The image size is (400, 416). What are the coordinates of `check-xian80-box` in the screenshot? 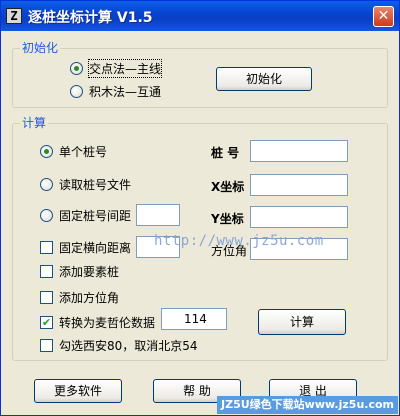 It's located at (46, 345).